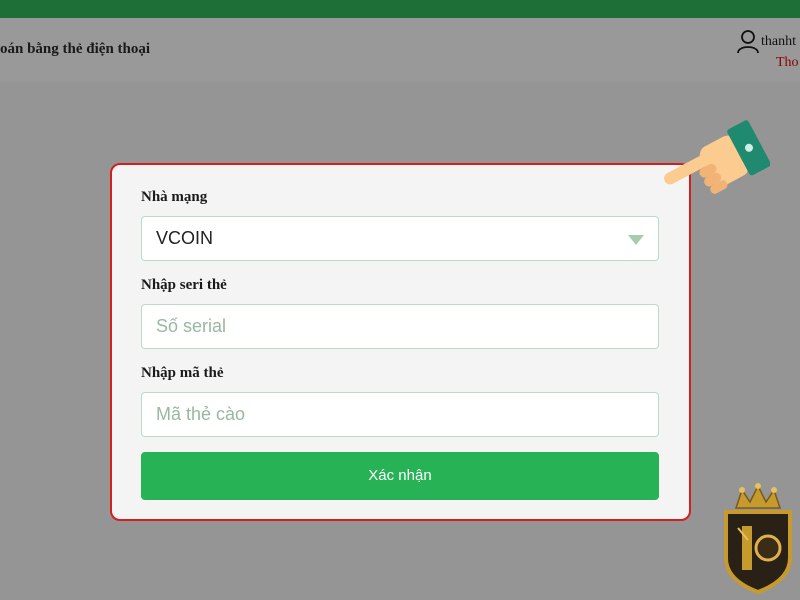 This screenshot has width=800, height=600. Describe the element at coordinates (400, 9) in the screenshot. I see `top-green-bar` at that location.